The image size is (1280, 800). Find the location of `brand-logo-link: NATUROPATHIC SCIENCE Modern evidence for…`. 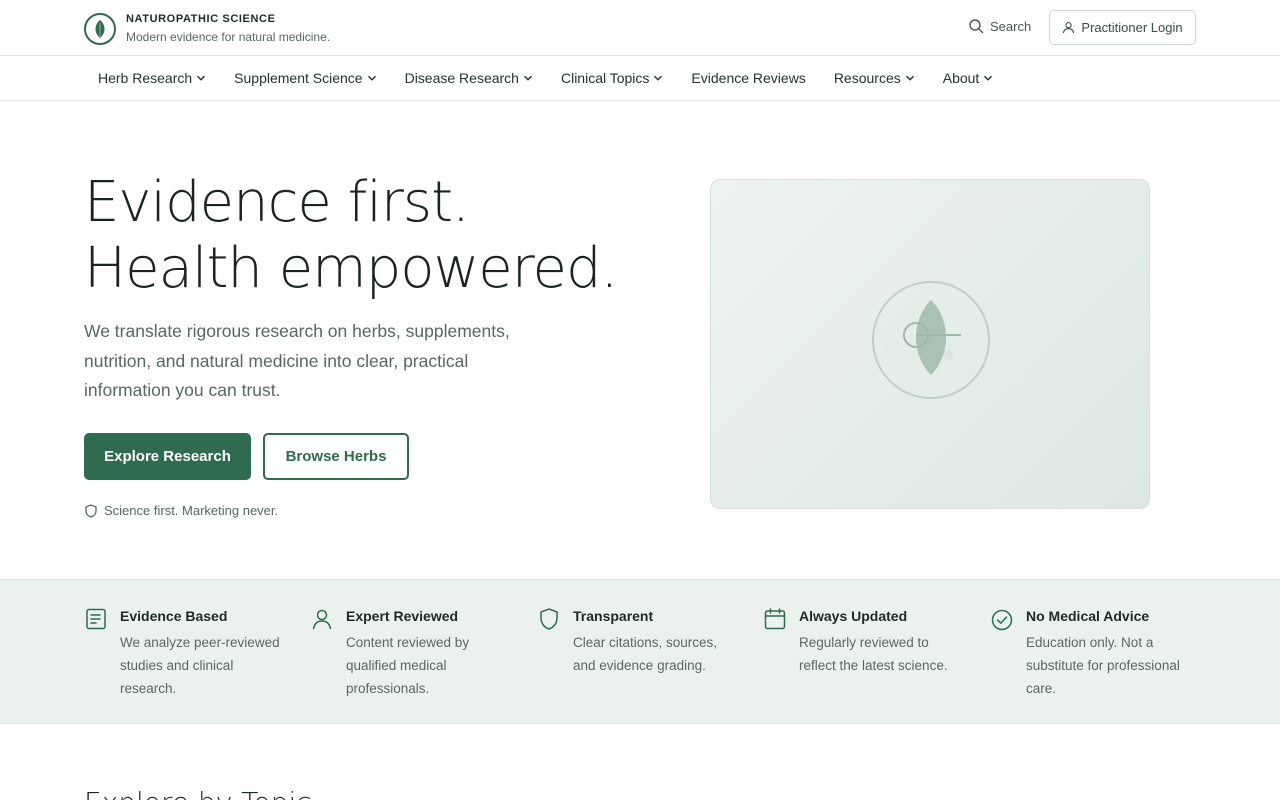

brand-logo-link: NATUROPATHIC SCIENCE Modern evidence for… is located at coordinates (207, 28).